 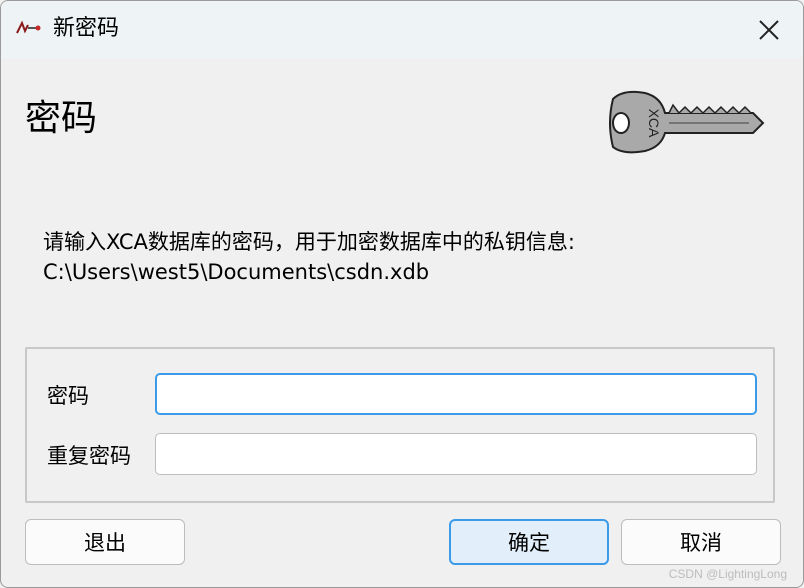 I want to click on title-bar: 新密码, so click(x=402, y=29).